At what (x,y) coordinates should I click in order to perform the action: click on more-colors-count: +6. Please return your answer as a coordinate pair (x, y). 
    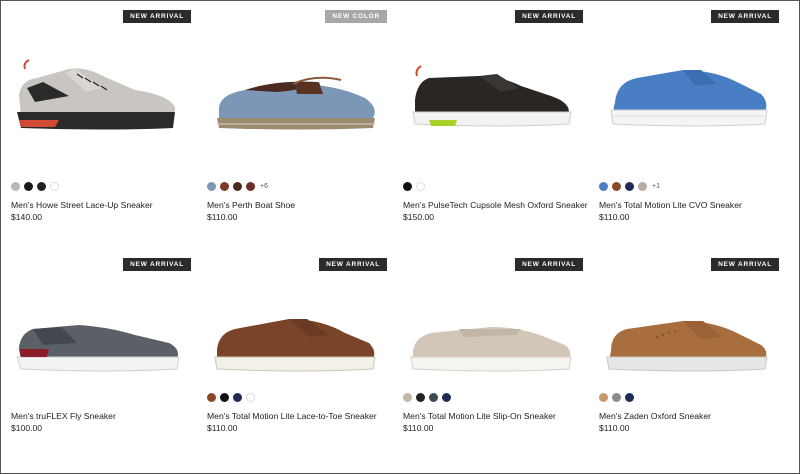
    Looking at the image, I should click on (264, 186).